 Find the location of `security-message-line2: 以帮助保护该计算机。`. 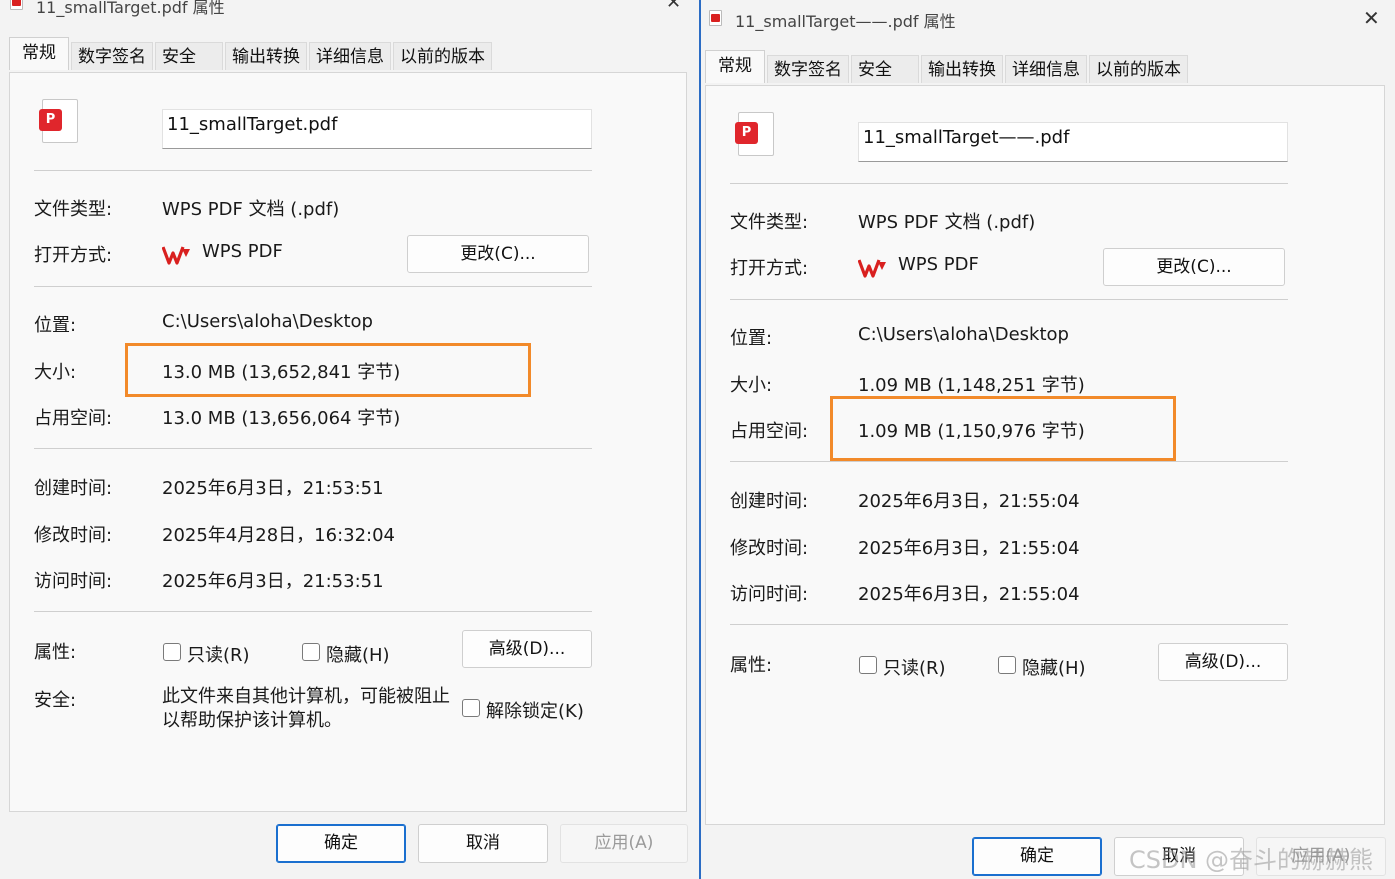

security-message-line2: 以帮助保护该计算机。 is located at coordinates (252, 720).